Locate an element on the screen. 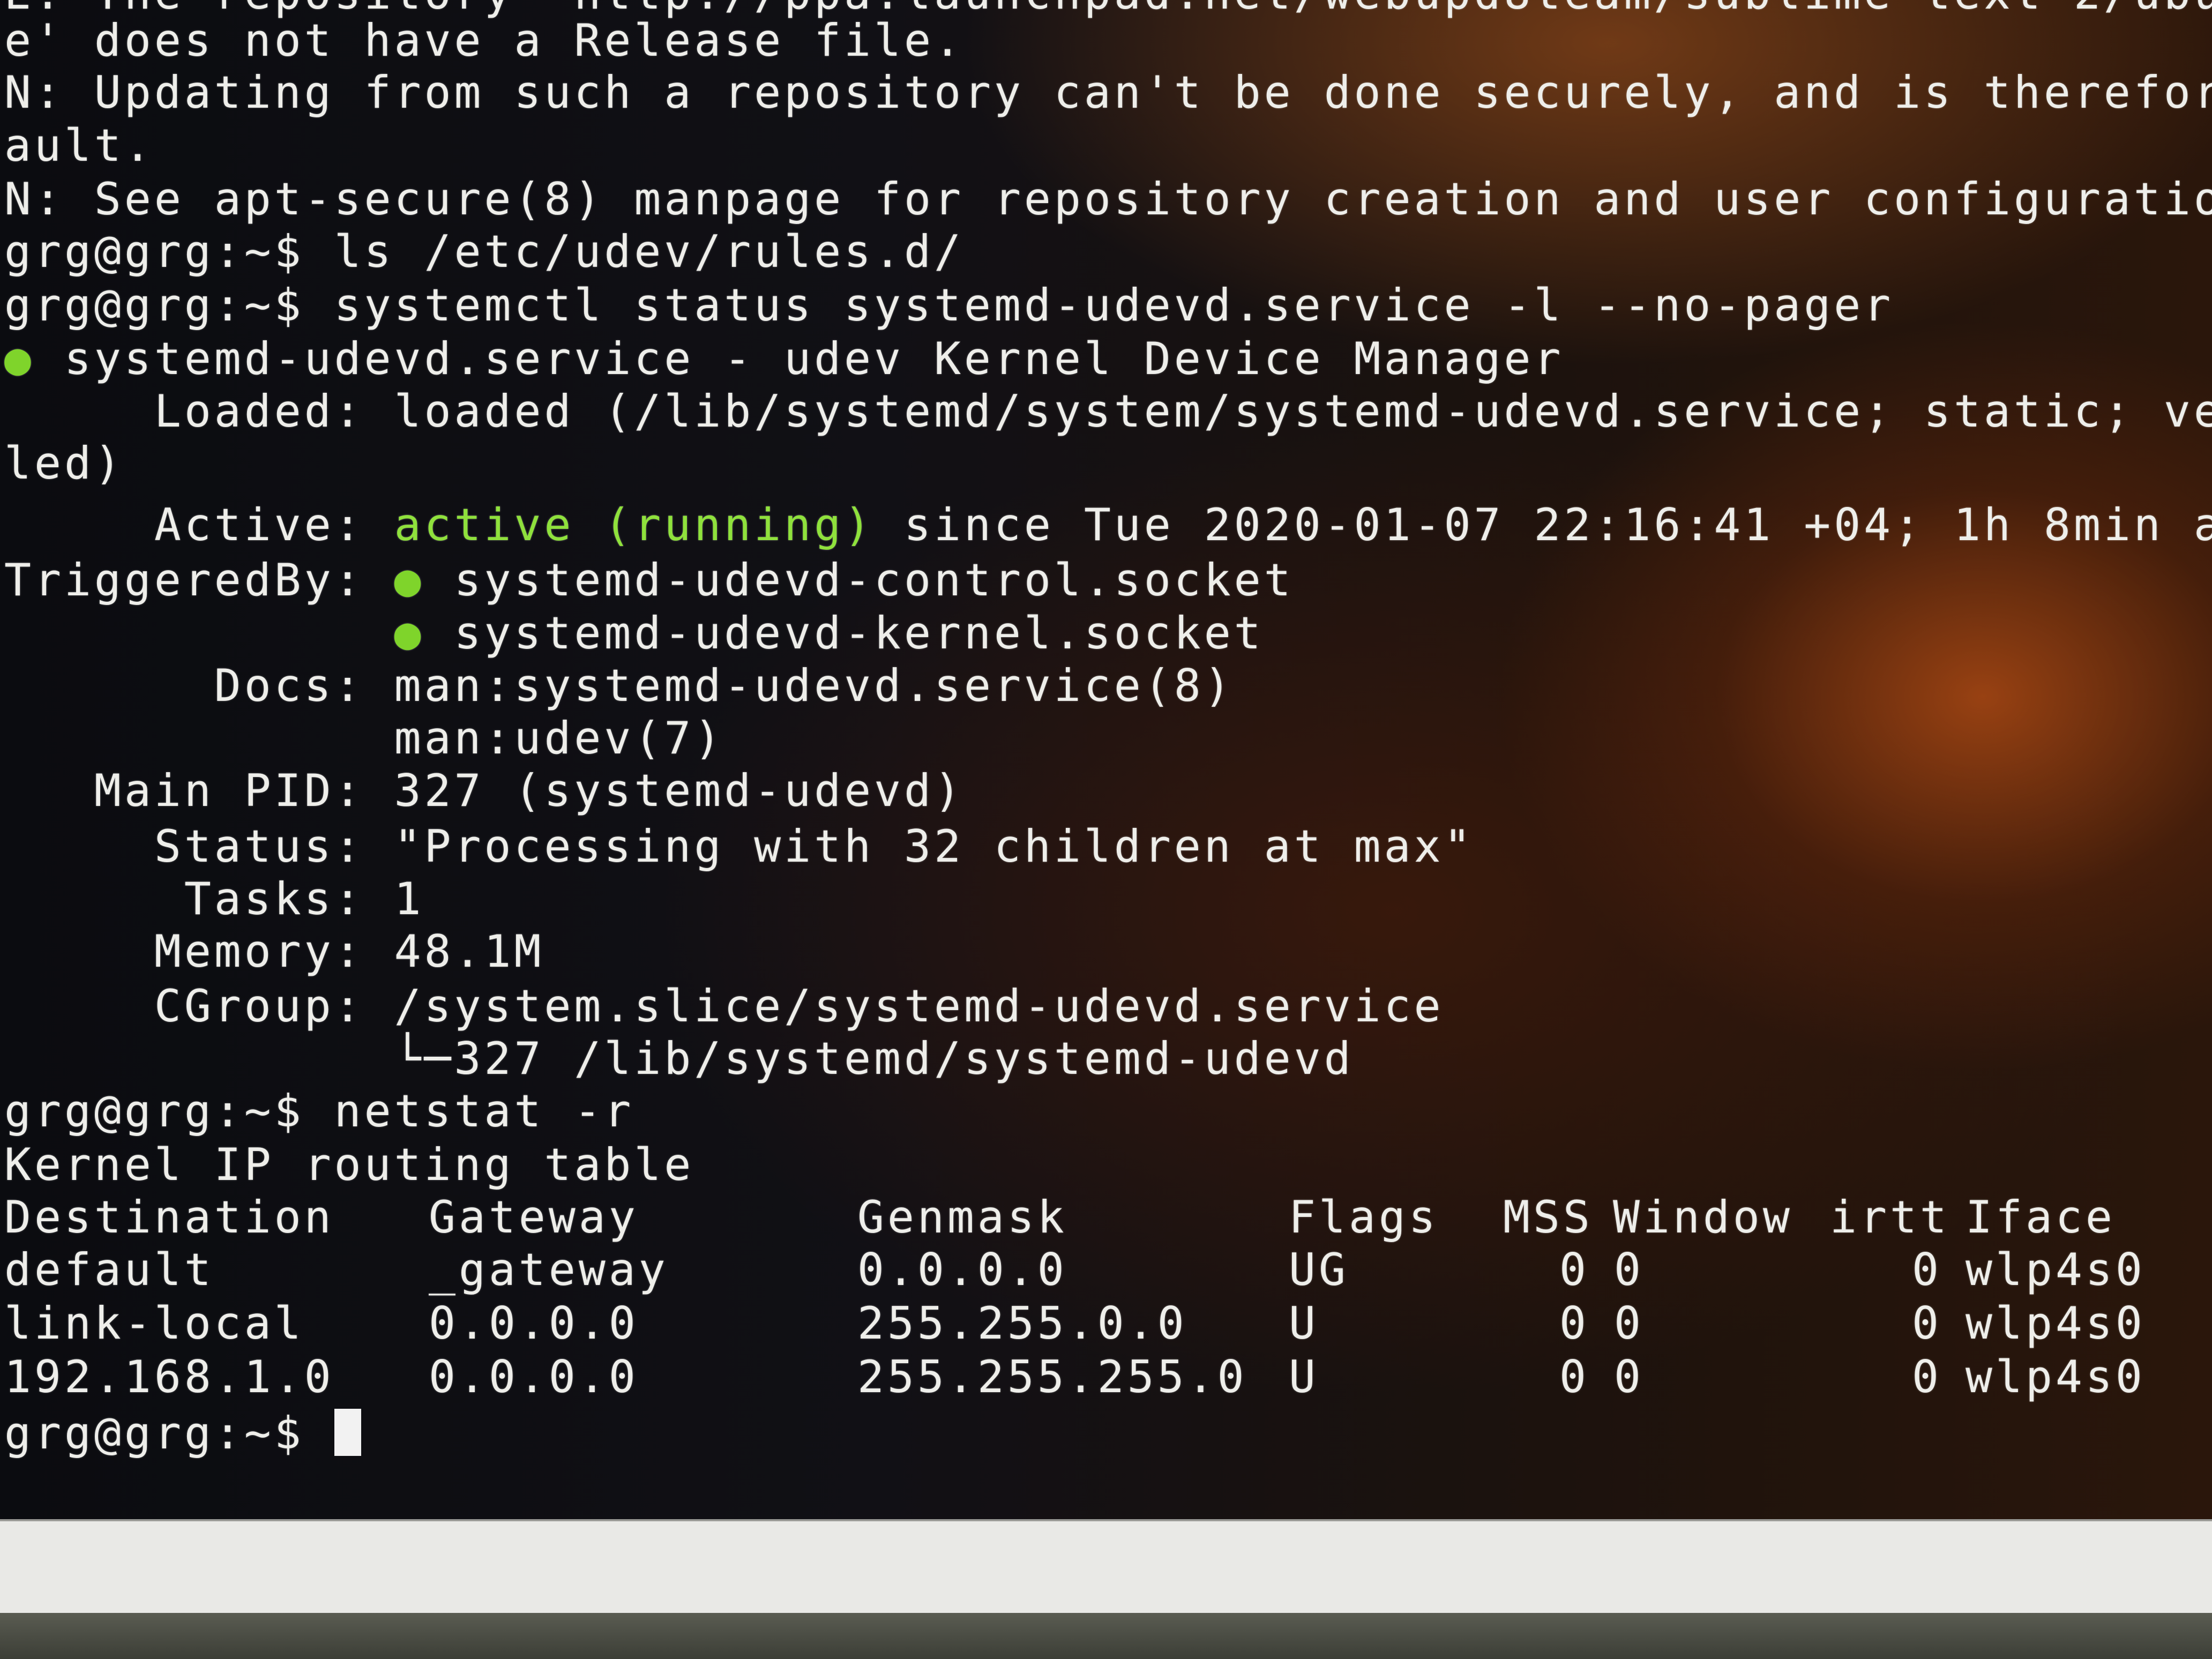  triggered-socket: systemd-udevd-kernel.socket is located at coordinates (844, 633).